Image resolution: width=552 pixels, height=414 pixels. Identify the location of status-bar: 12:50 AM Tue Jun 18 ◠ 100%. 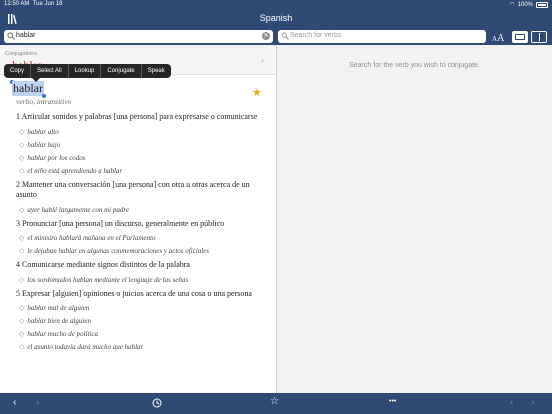
(276, 5).